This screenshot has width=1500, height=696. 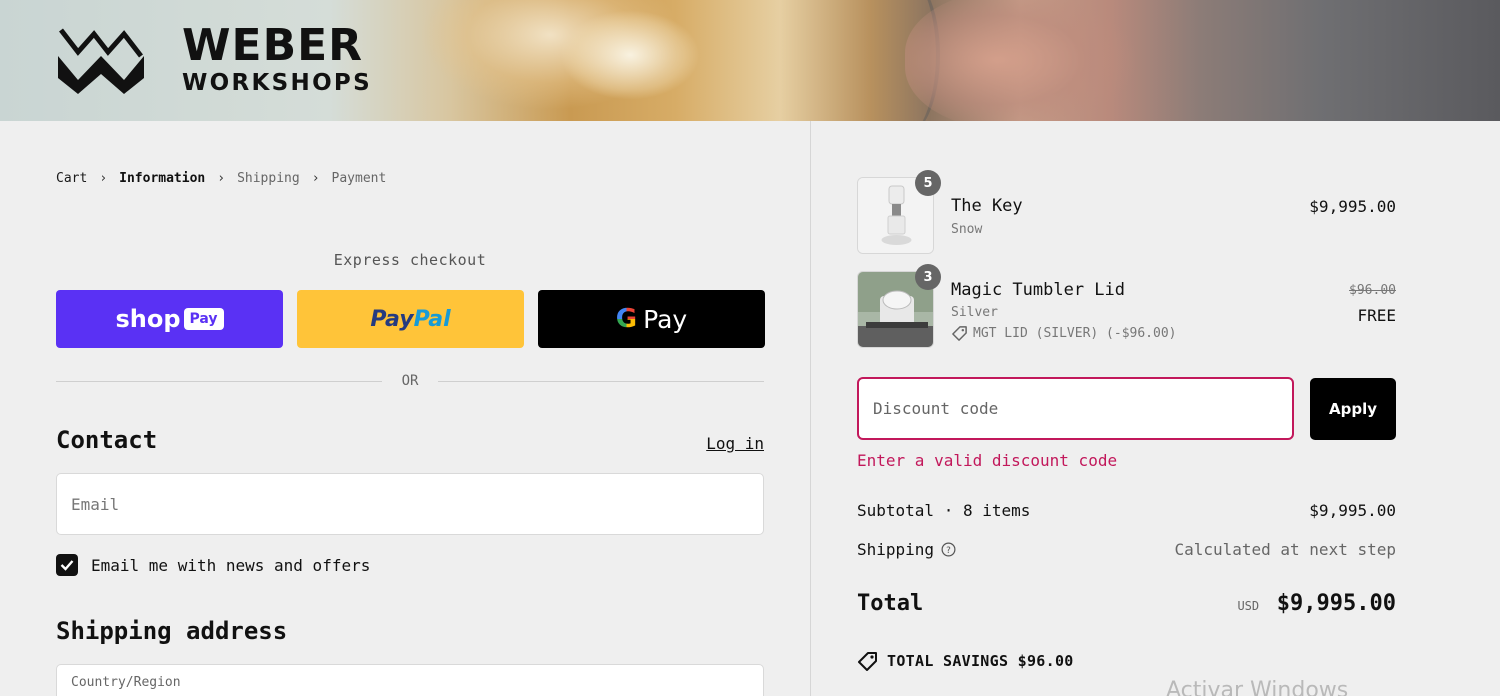 What do you see at coordinates (1248, 606) in the screenshot?
I see `total-currency: USD` at bounding box center [1248, 606].